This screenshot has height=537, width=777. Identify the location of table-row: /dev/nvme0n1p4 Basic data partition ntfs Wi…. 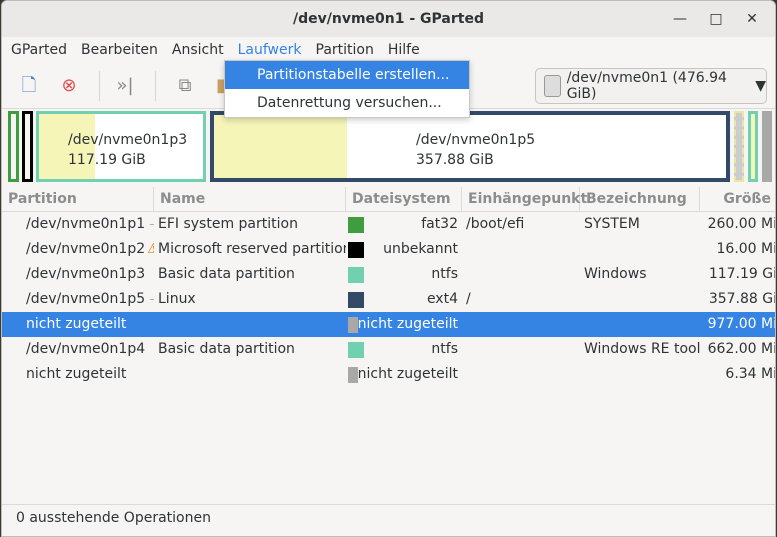
(389, 349).